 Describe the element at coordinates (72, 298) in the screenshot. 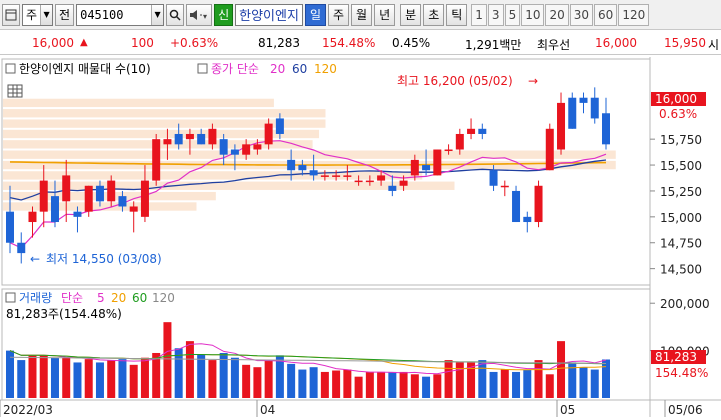

I see `volume-ma-label: 단순` at that location.